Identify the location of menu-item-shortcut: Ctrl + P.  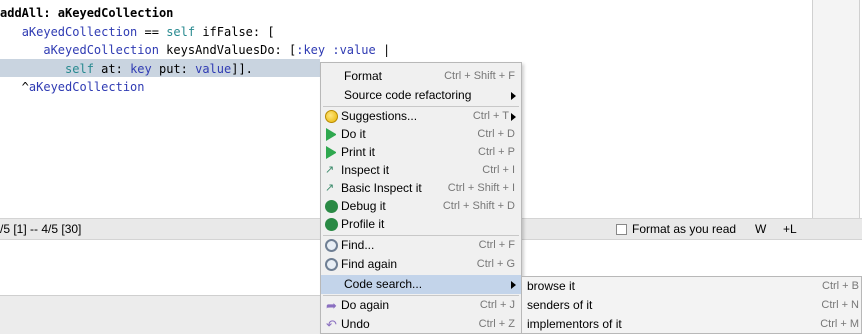
(496, 152).